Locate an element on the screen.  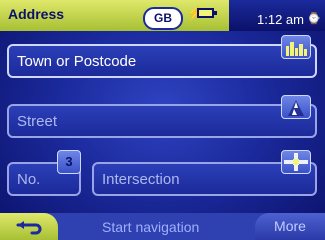
street-field: Street is located at coordinates (162, 121).